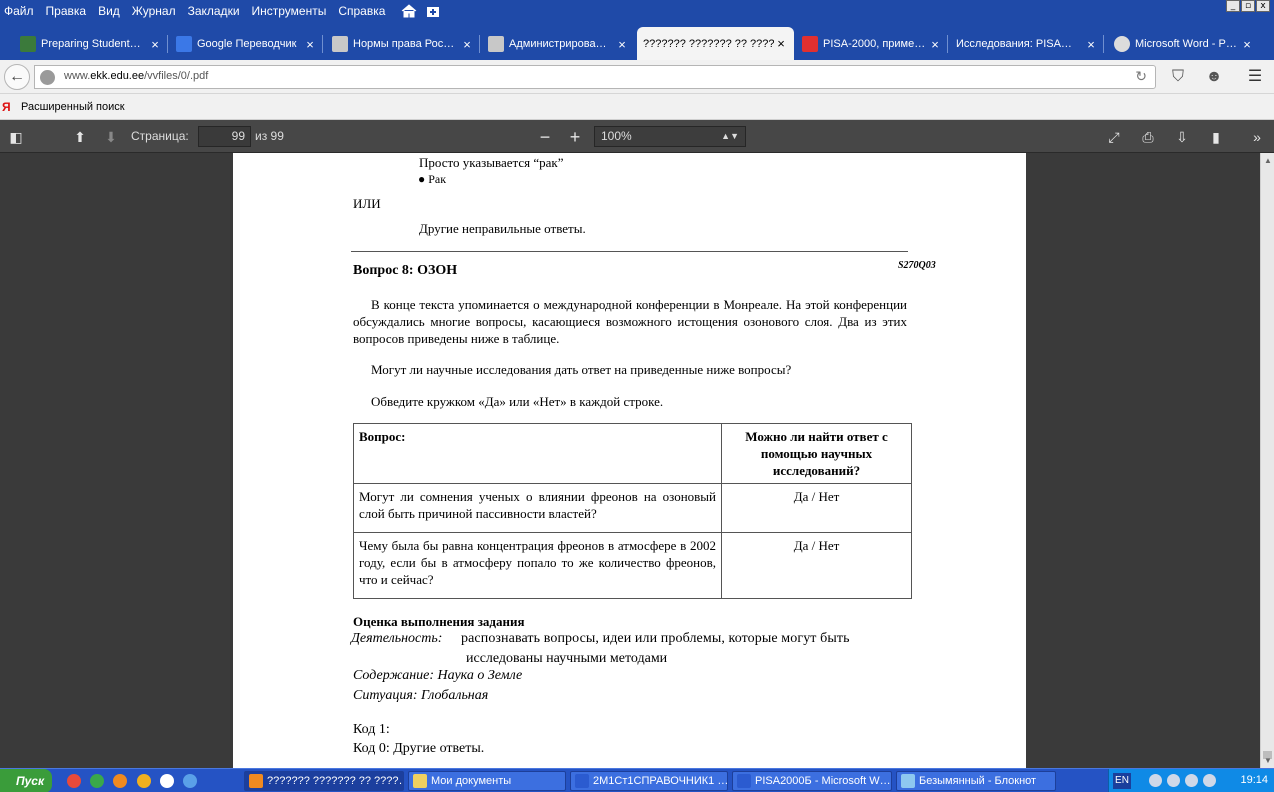  What do you see at coordinates (1263, 6) in the screenshot?
I see `close-window-button: x` at bounding box center [1263, 6].